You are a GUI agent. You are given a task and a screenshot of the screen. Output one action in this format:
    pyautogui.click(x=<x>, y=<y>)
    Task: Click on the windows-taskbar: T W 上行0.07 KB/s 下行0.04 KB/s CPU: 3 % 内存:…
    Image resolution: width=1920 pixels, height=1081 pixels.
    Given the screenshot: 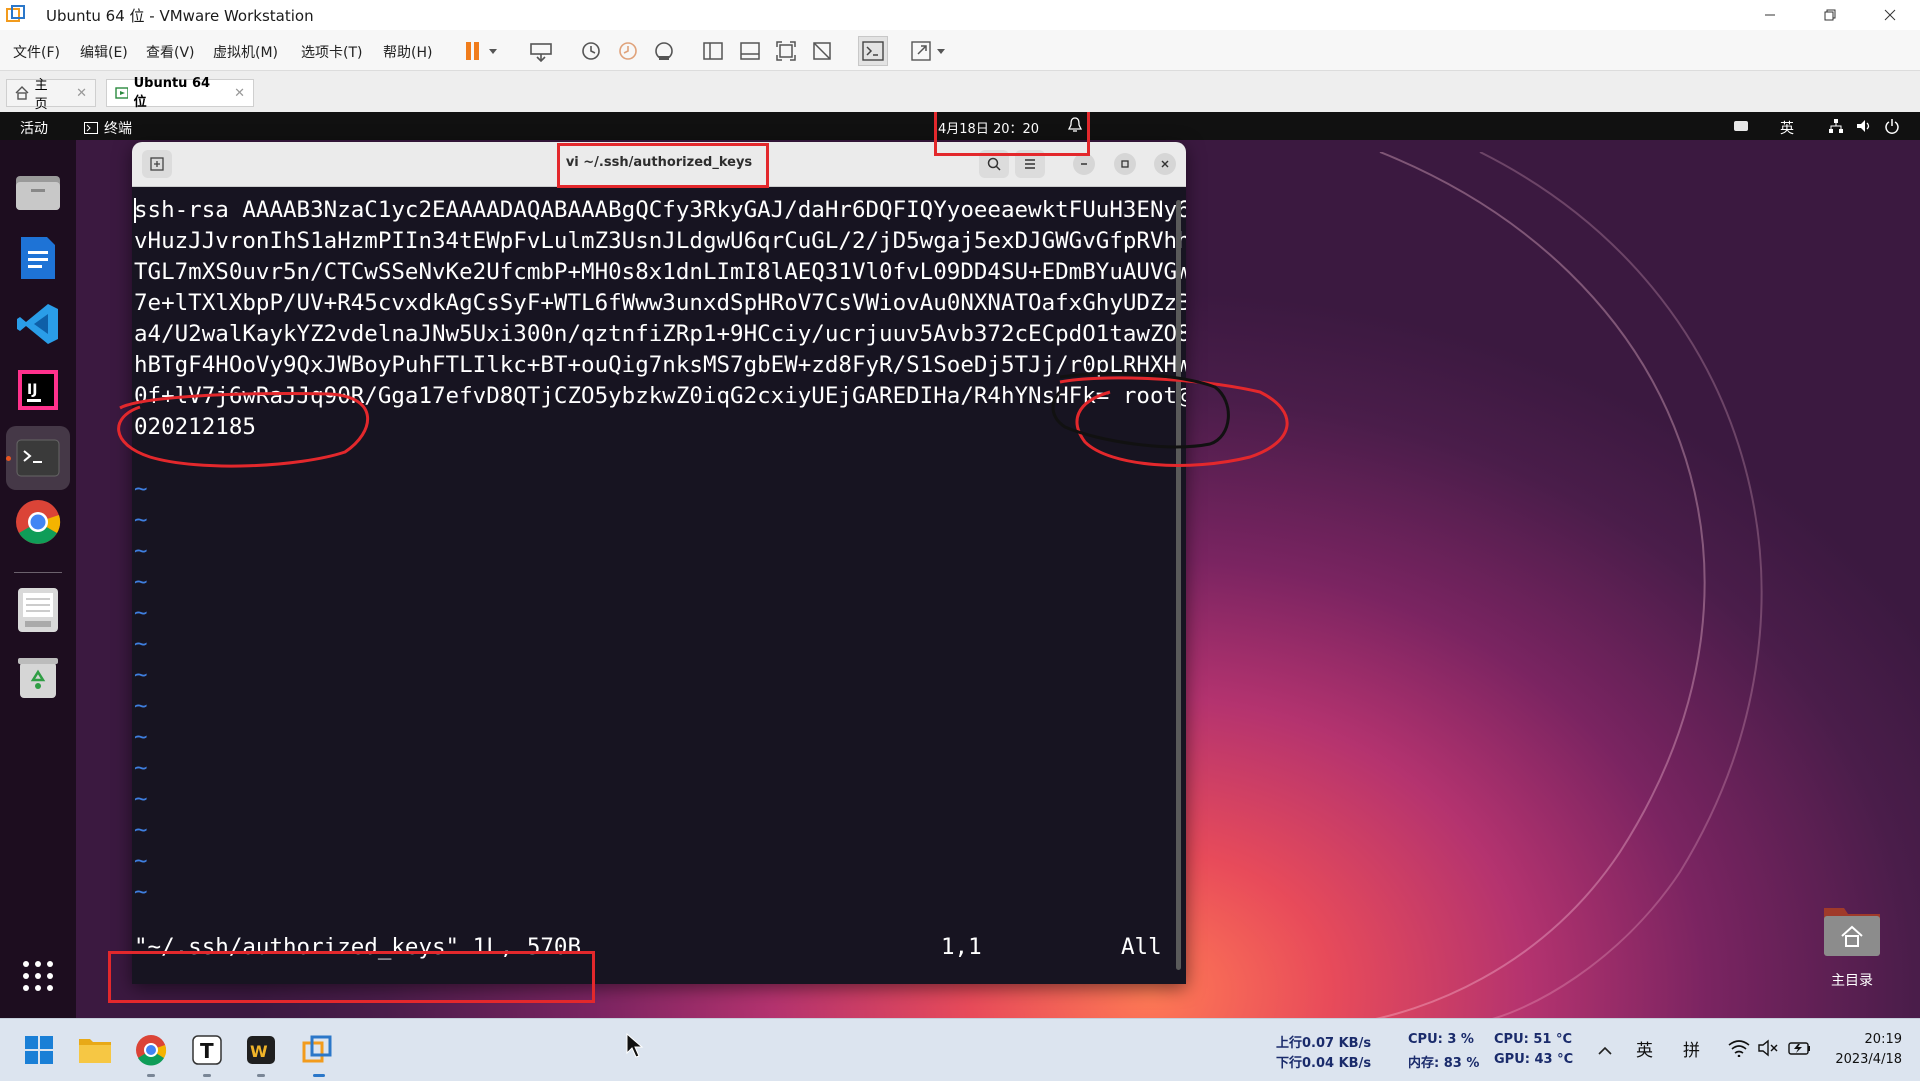 What is the action you would take?
    pyautogui.click(x=960, y=1049)
    